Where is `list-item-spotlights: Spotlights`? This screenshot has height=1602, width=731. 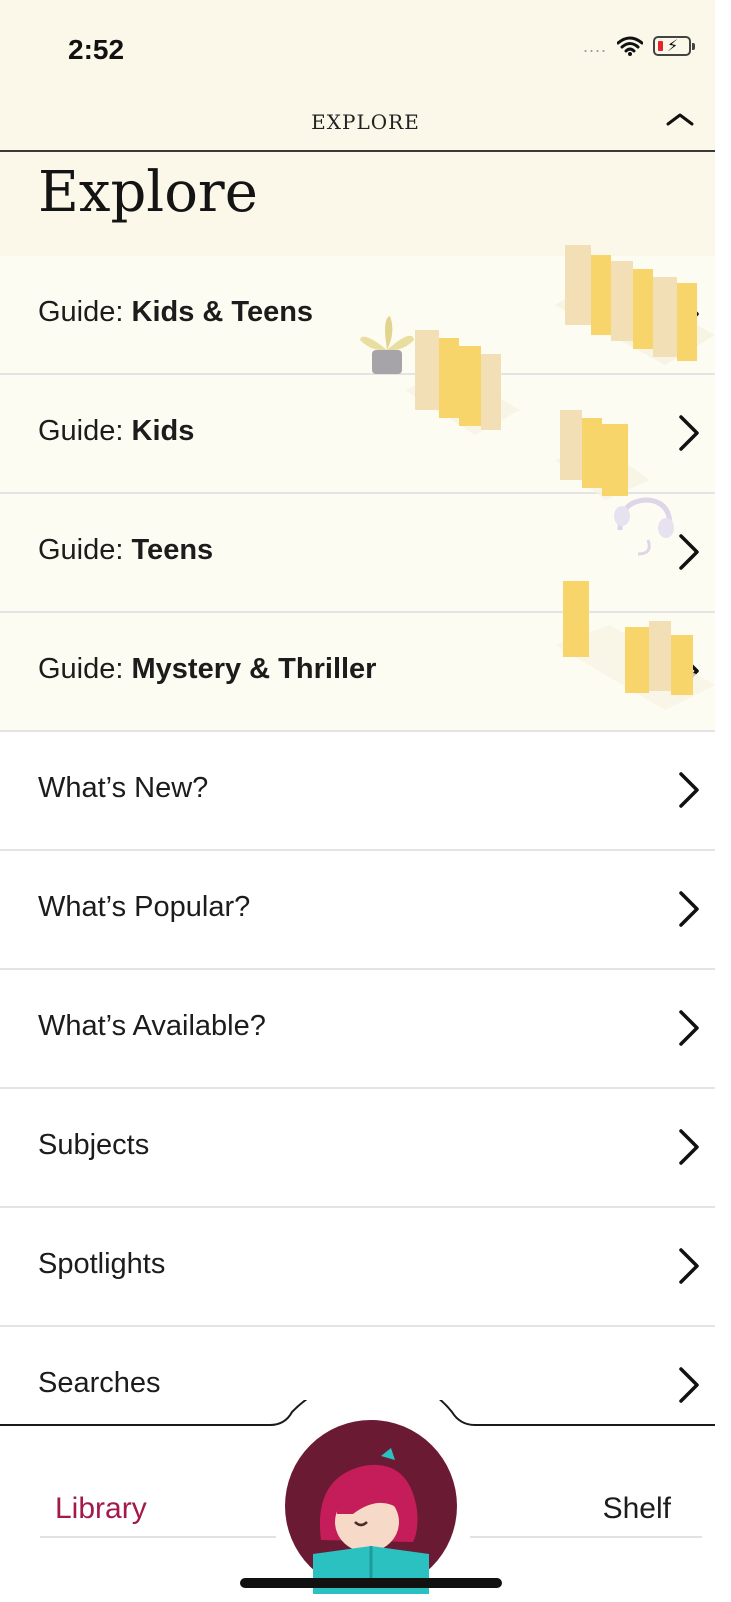 list-item-spotlights: Spotlights is located at coordinates (365, 1267).